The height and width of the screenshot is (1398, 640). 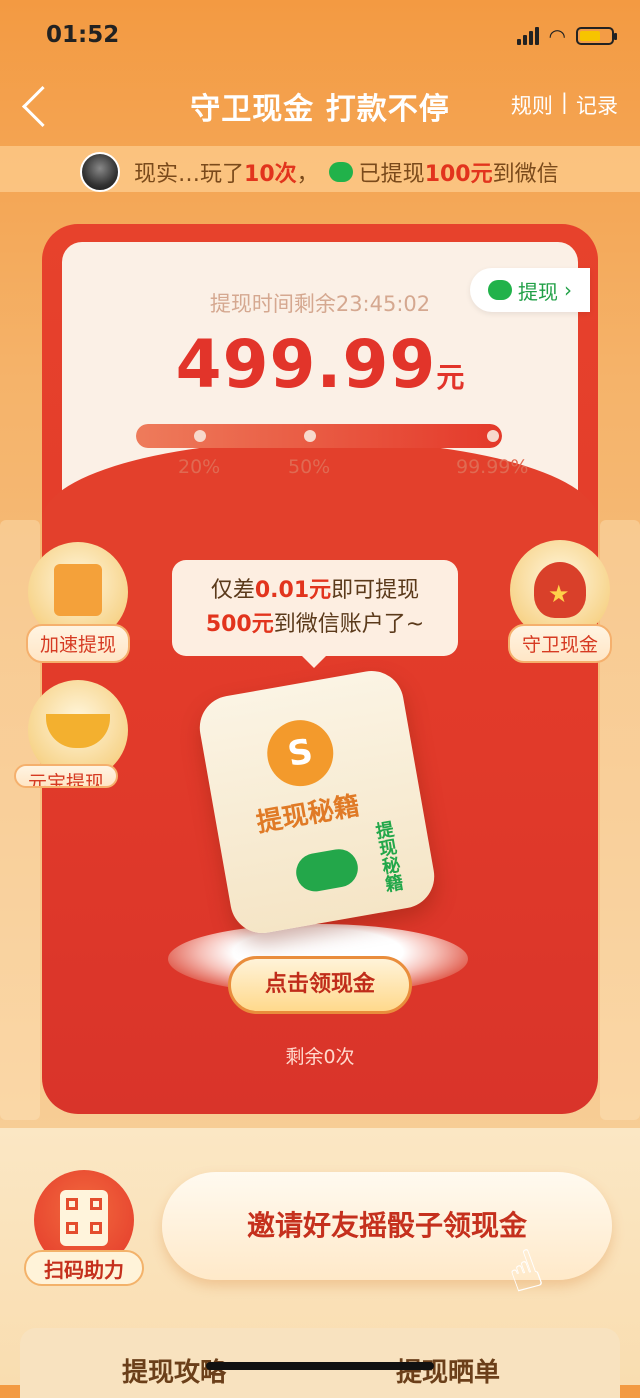 What do you see at coordinates (597, 105) in the screenshot?
I see `records-link: 记录` at bounding box center [597, 105].